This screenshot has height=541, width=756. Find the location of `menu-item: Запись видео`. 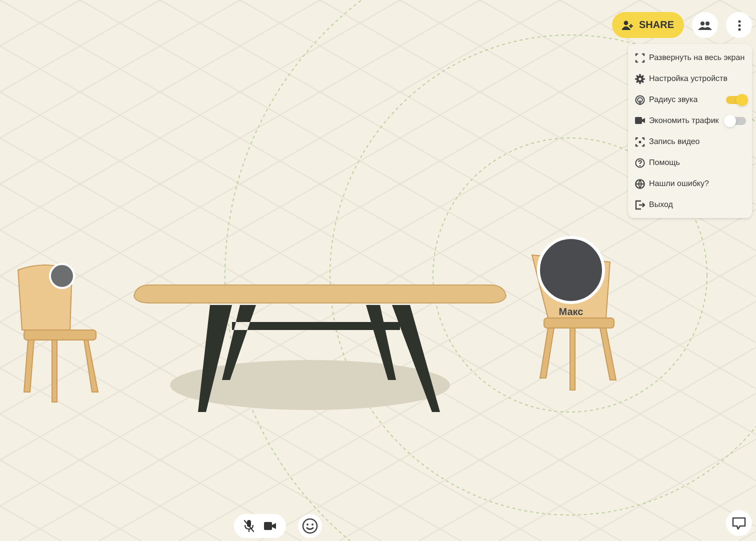

menu-item: Запись видео is located at coordinates (674, 142).